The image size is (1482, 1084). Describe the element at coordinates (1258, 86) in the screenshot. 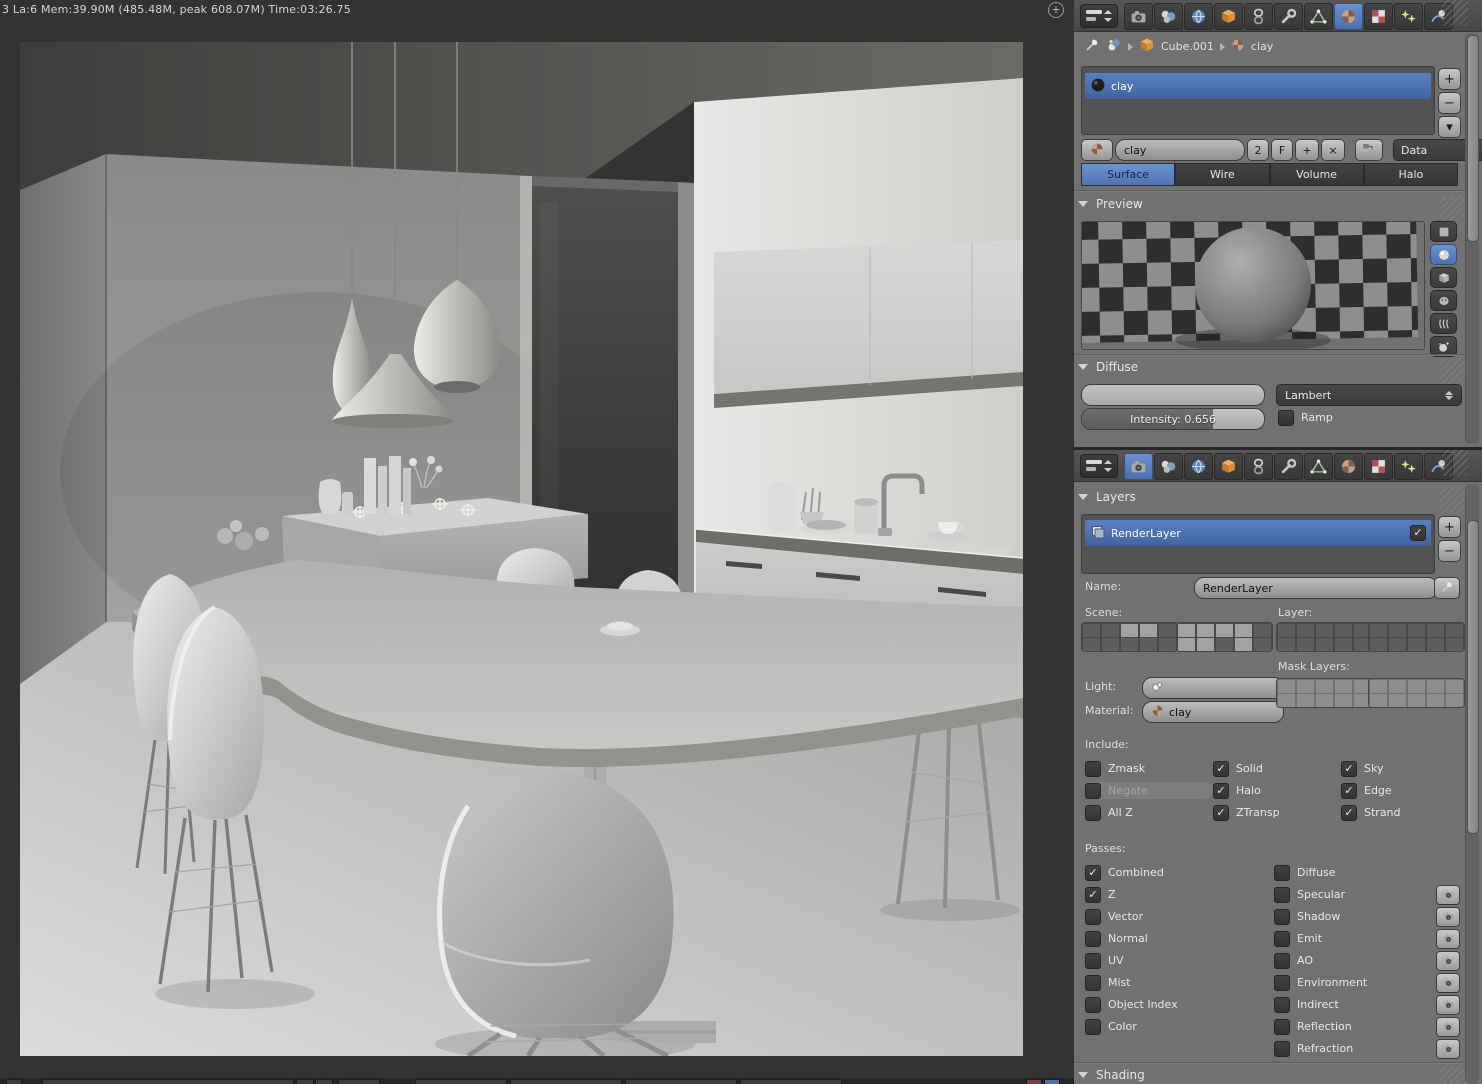

I see `material-slot-row: clay` at that location.